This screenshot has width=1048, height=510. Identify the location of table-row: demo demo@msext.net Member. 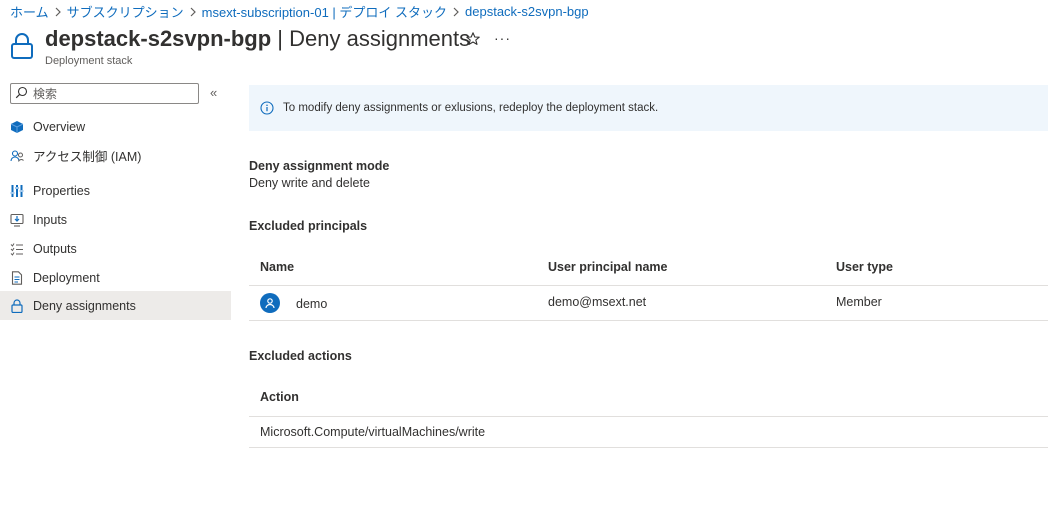
(648, 304).